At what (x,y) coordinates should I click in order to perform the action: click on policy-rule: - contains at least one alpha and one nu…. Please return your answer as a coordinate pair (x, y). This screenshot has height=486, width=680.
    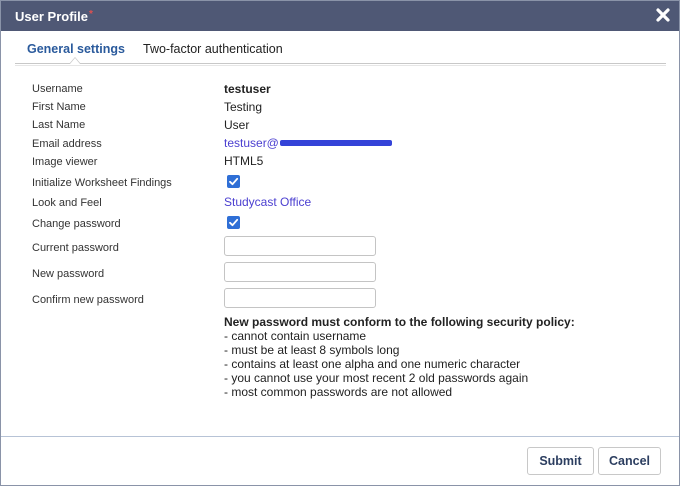
    Looking at the image, I should click on (372, 364).